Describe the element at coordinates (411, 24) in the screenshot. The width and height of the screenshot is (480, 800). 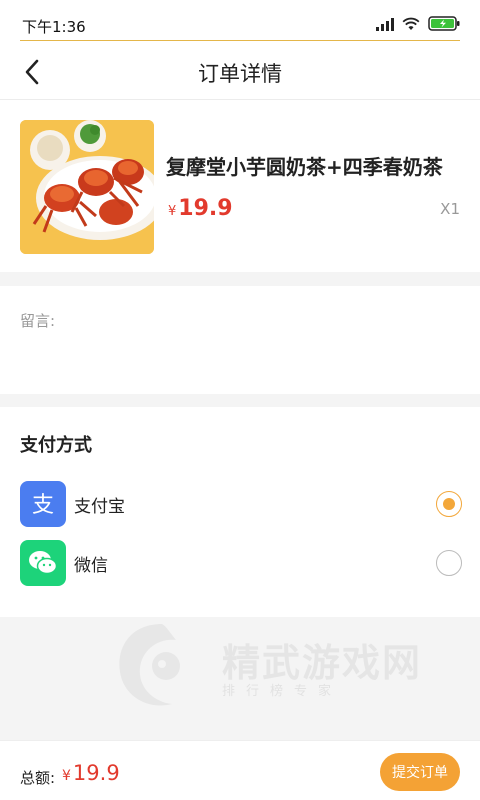
I see `wifi-icon` at that location.